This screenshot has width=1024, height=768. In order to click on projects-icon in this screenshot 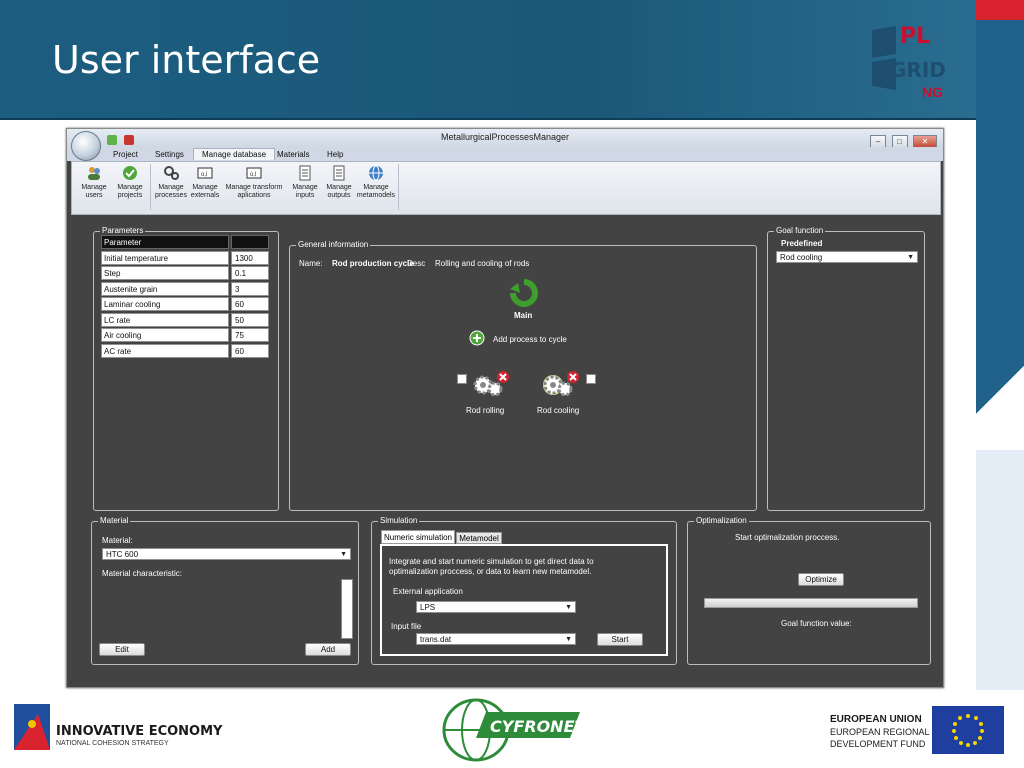, I will do `click(130, 173)`.